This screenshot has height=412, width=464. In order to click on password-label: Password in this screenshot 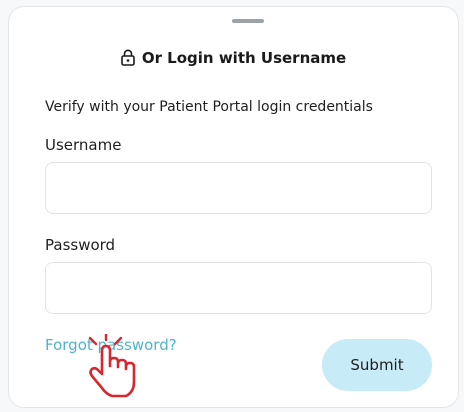, I will do `click(80, 245)`.